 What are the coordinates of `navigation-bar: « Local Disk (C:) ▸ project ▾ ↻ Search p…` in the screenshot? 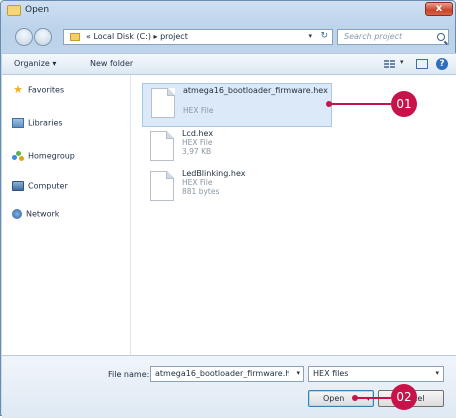 It's located at (228, 37).